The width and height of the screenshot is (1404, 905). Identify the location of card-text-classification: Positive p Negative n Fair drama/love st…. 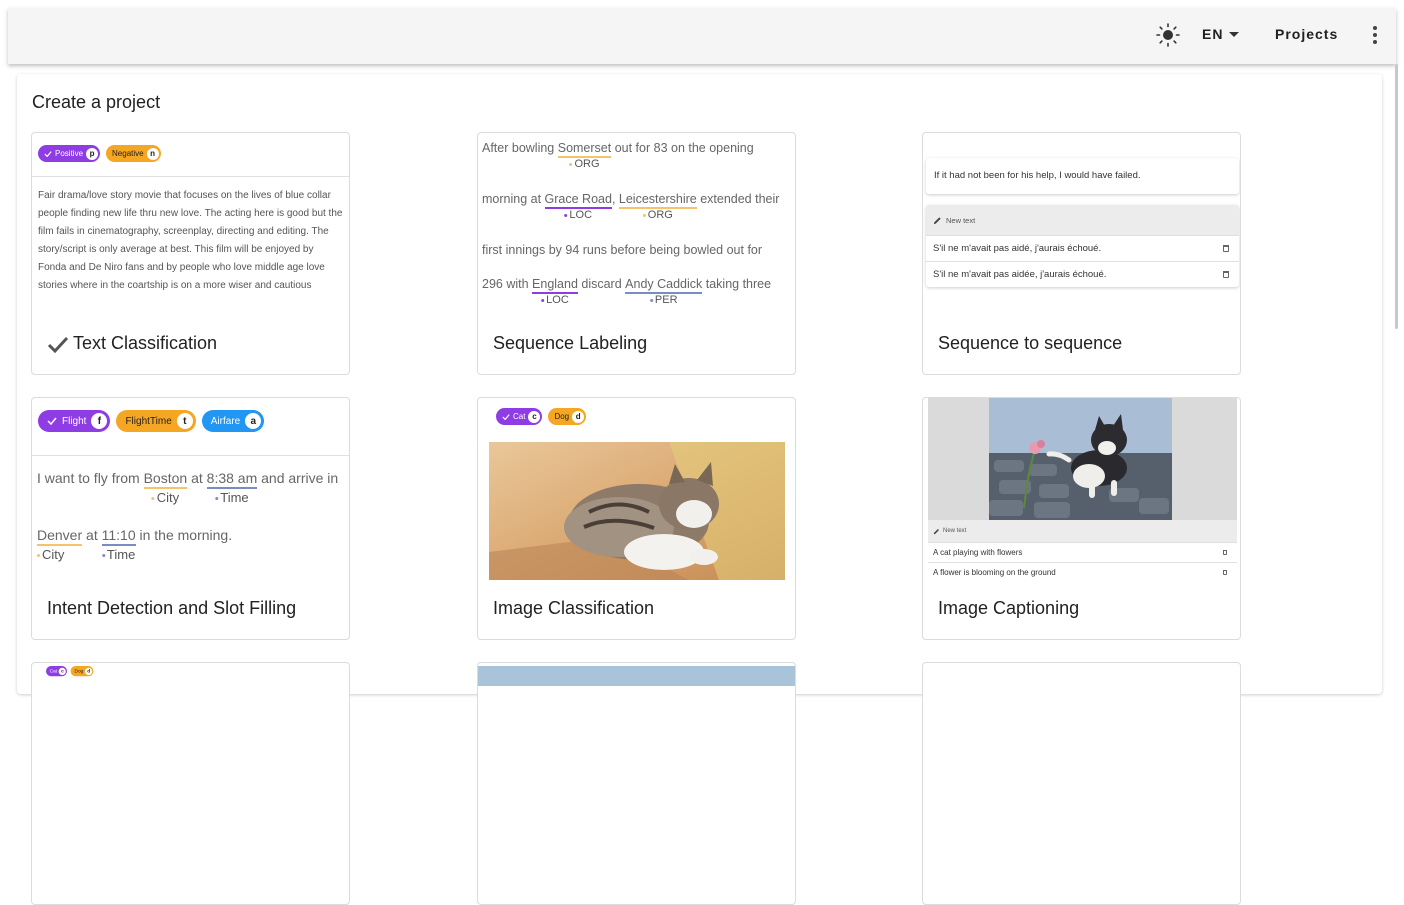
(190, 253).